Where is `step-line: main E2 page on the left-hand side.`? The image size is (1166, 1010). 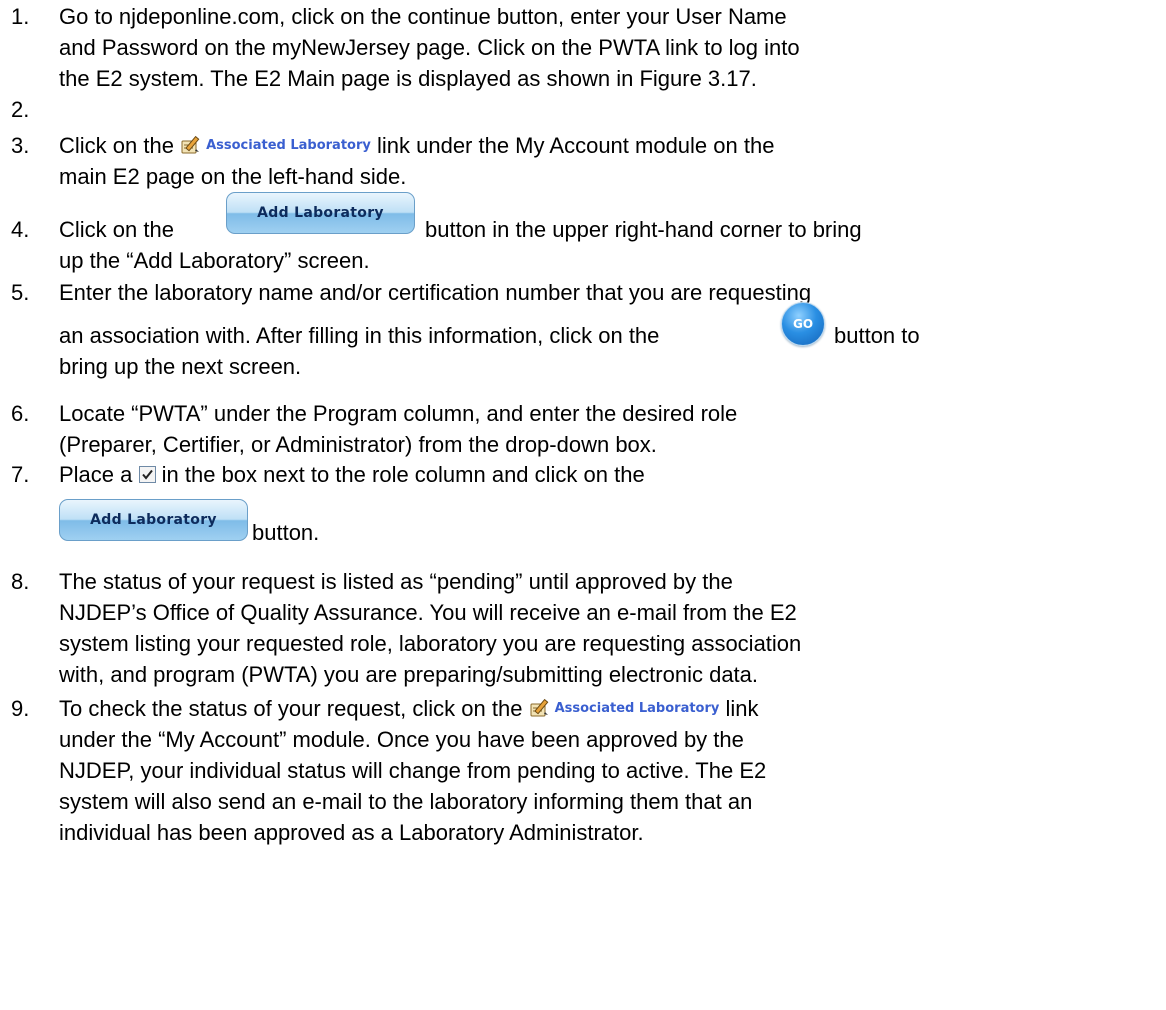 step-line: main E2 page on the left-hand side. is located at coordinates (233, 176).